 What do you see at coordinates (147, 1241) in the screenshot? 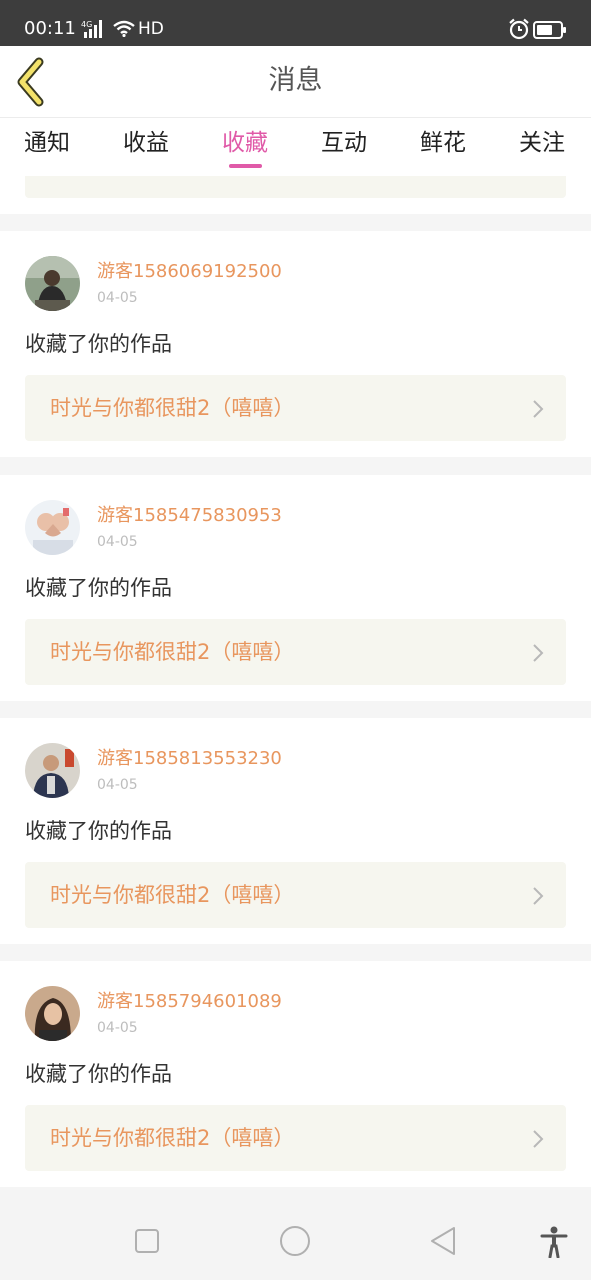
I see `square-icon` at bounding box center [147, 1241].